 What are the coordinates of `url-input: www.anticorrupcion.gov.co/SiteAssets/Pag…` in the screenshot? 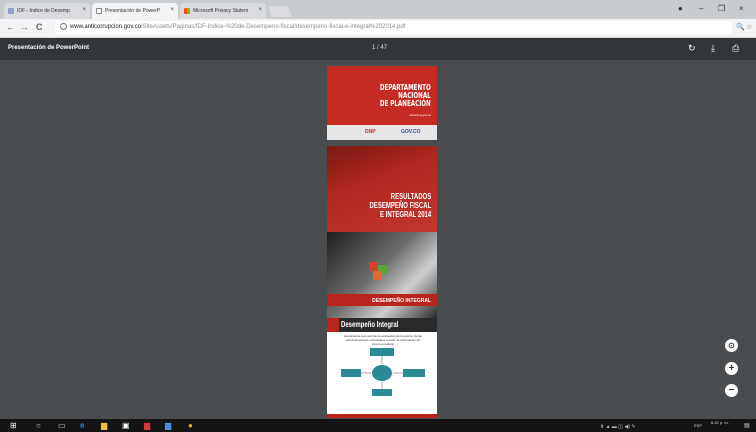 It's located at (393, 27).